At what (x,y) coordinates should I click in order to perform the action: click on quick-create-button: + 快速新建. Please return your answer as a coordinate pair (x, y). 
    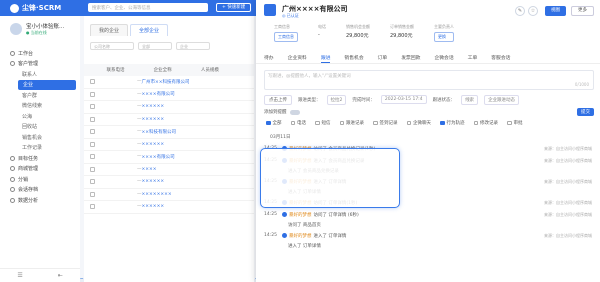
    Looking at the image, I should click on (234, 7).